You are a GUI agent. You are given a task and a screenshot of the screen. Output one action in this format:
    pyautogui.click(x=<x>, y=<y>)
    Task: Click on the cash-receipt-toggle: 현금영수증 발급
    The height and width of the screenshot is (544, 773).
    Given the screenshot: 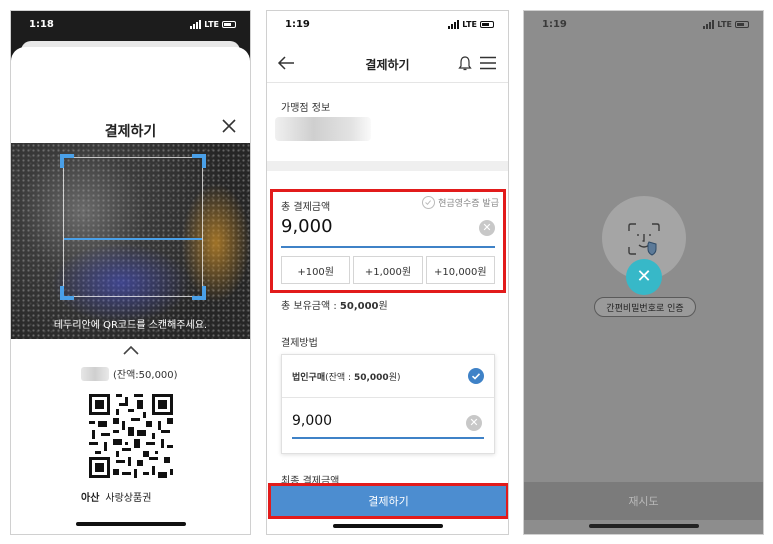 What is the action you would take?
    pyautogui.click(x=460, y=202)
    